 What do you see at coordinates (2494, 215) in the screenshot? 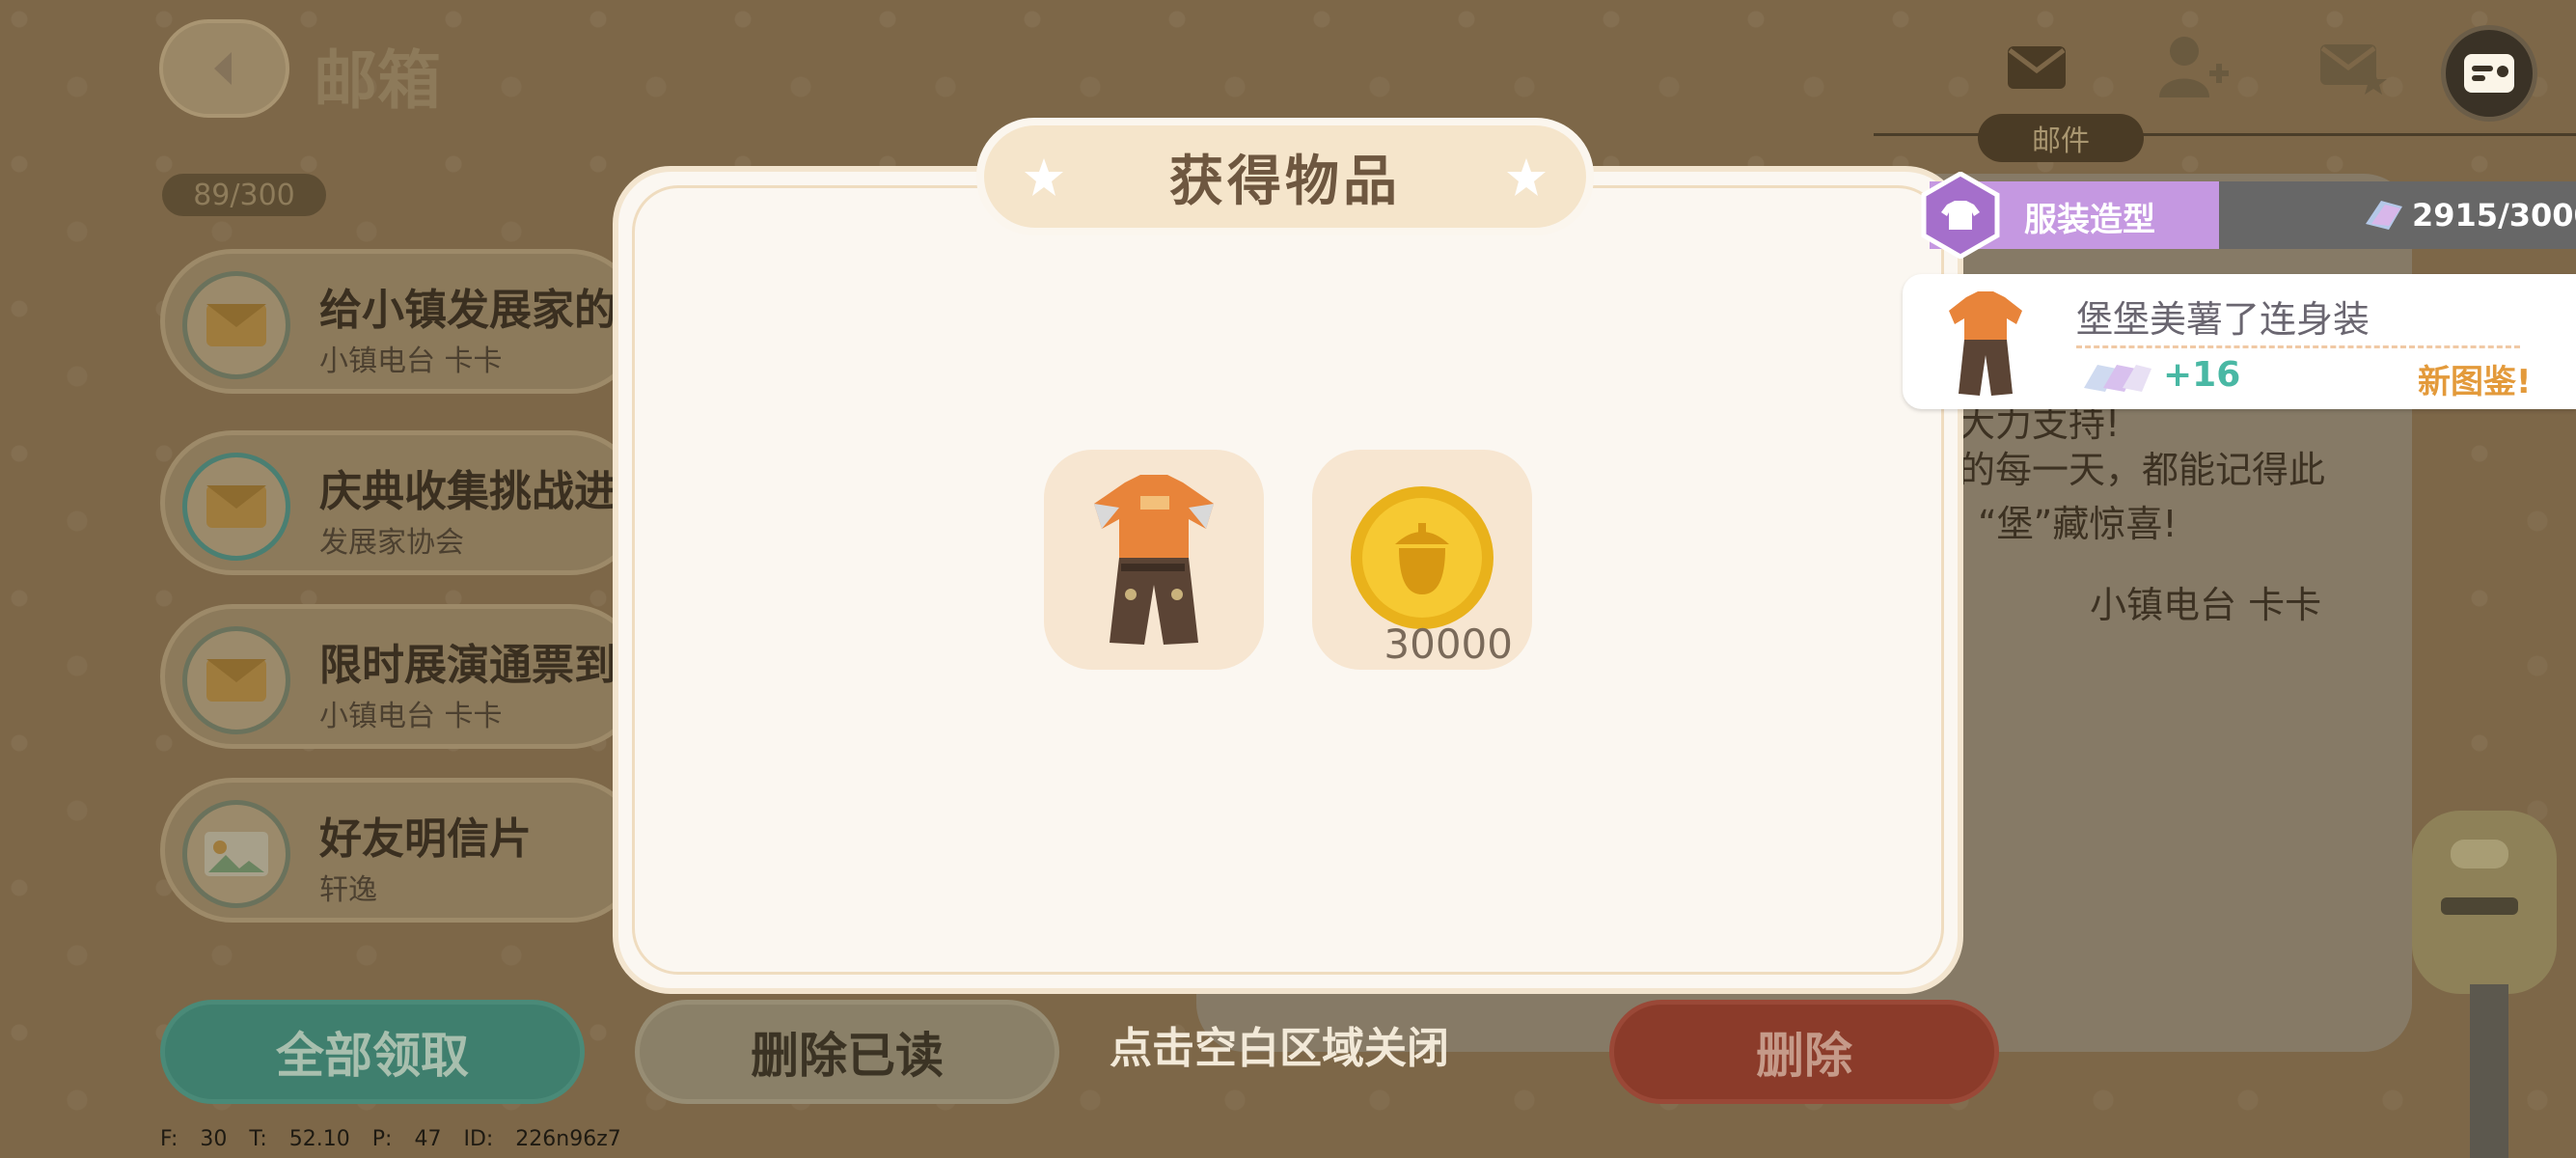
I see `collection-progress: 2915/3000` at bounding box center [2494, 215].